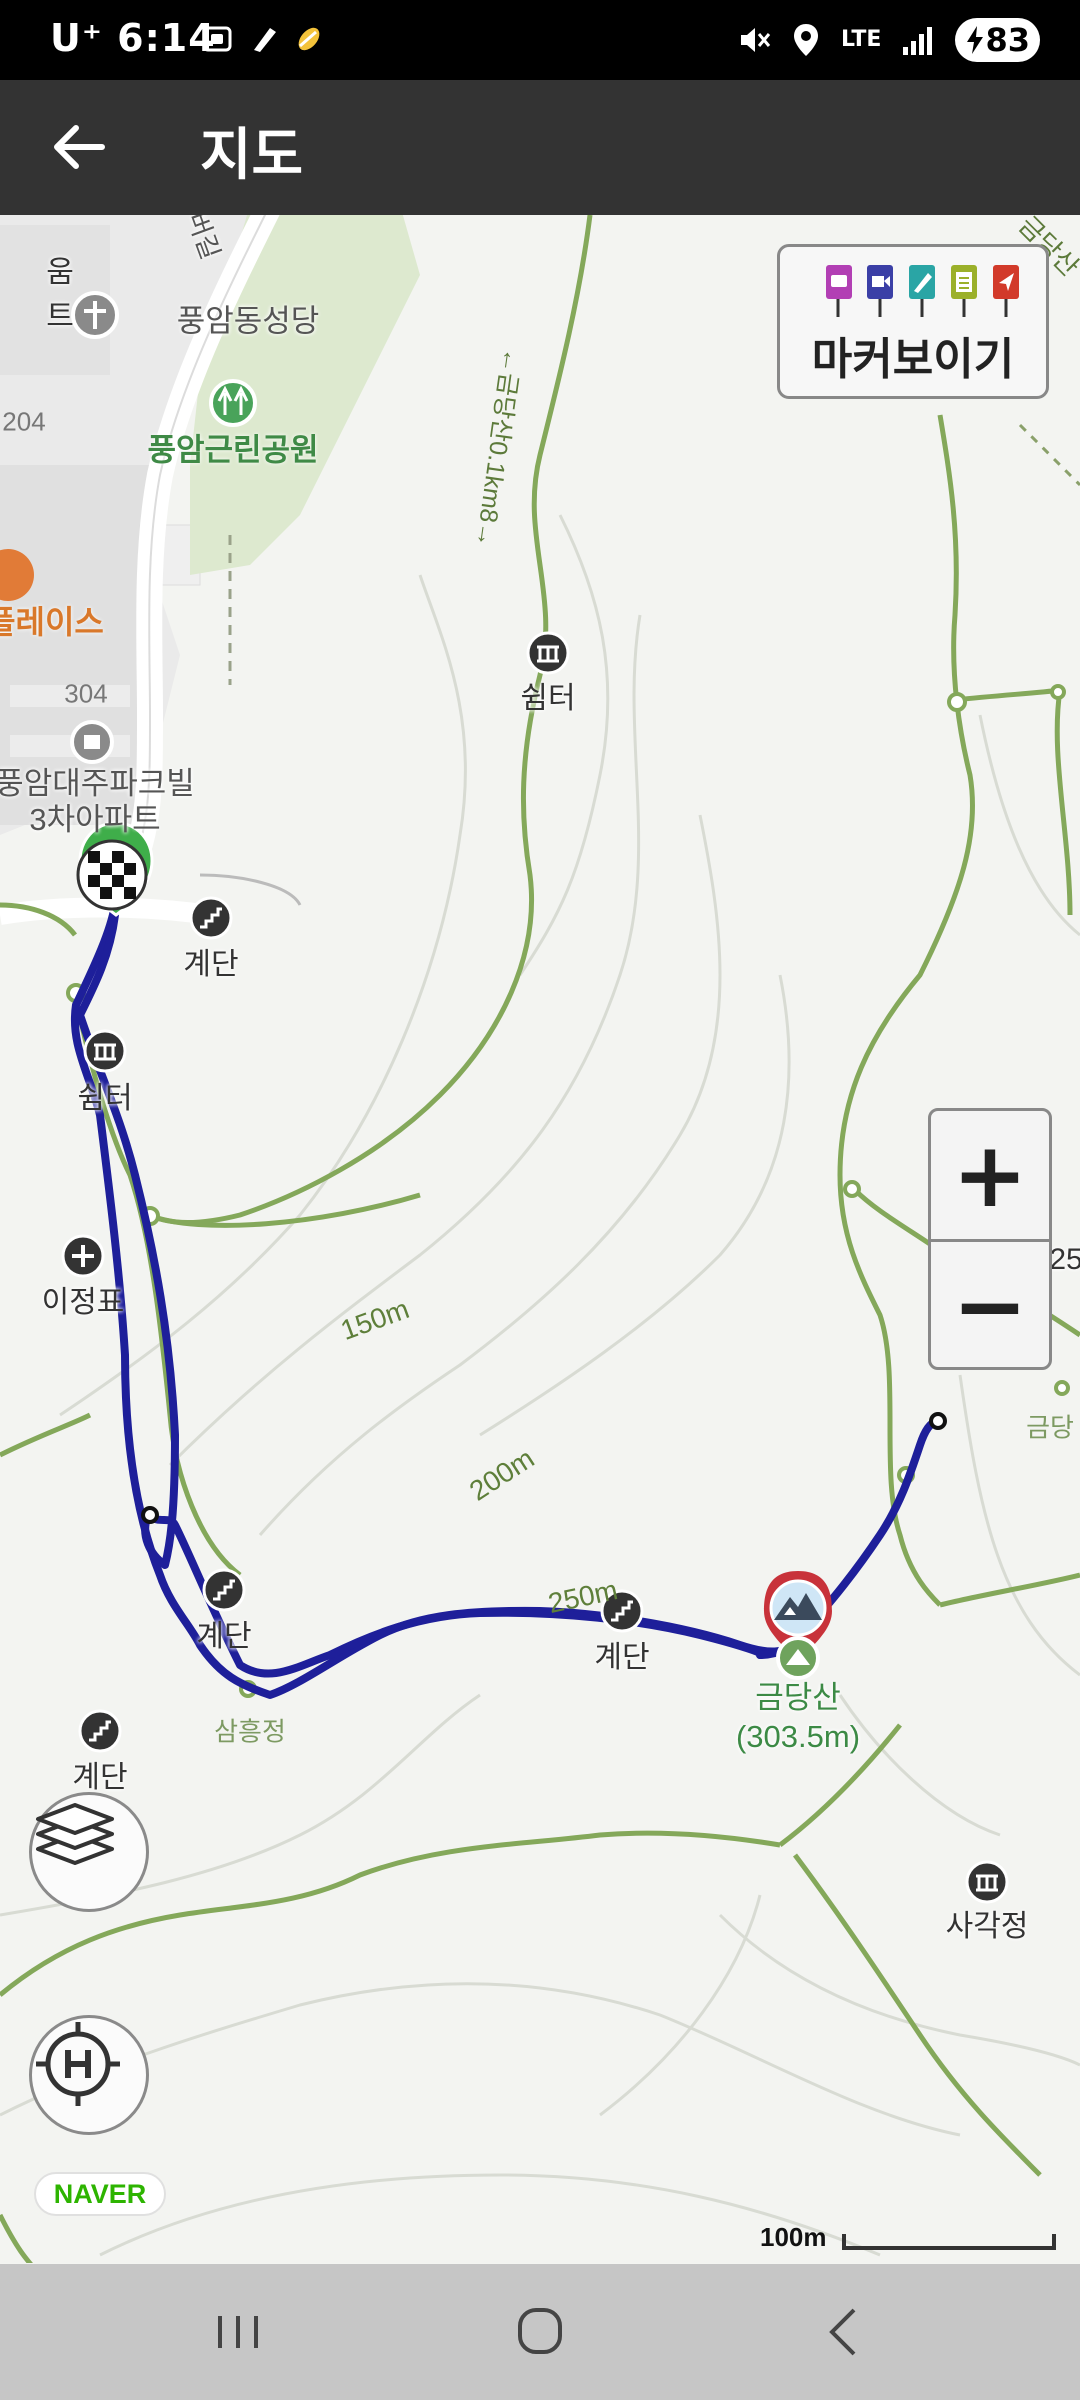 Image resolution: width=1080 pixels, height=2400 pixels. Describe the element at coordinates (880, 291) in the screenshot. I see `video-icon` at that location.